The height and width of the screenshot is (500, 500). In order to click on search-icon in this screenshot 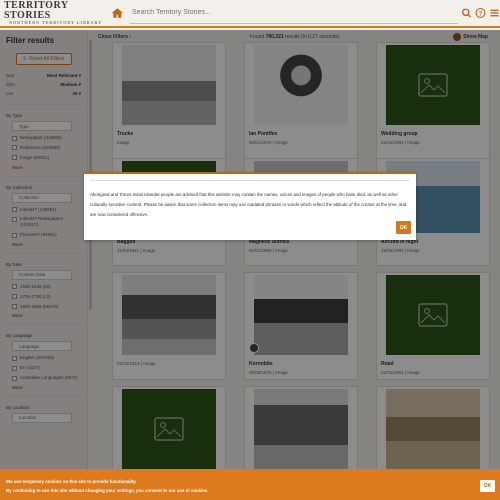, I will do `click(466, 13)`.